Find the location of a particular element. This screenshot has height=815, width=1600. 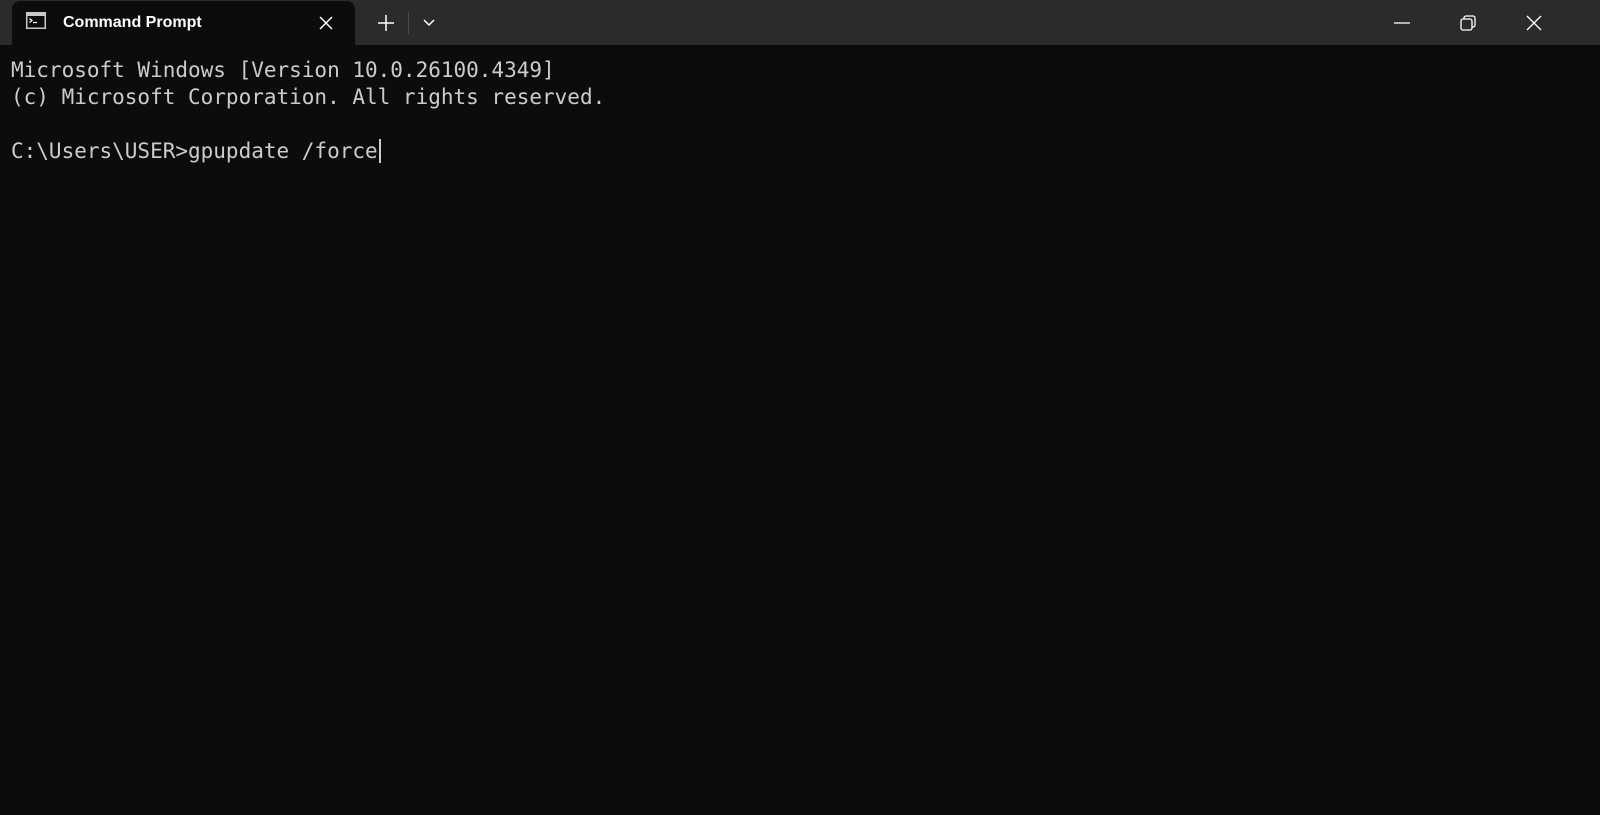

new-tab-button is located at coordinates (386, 23).